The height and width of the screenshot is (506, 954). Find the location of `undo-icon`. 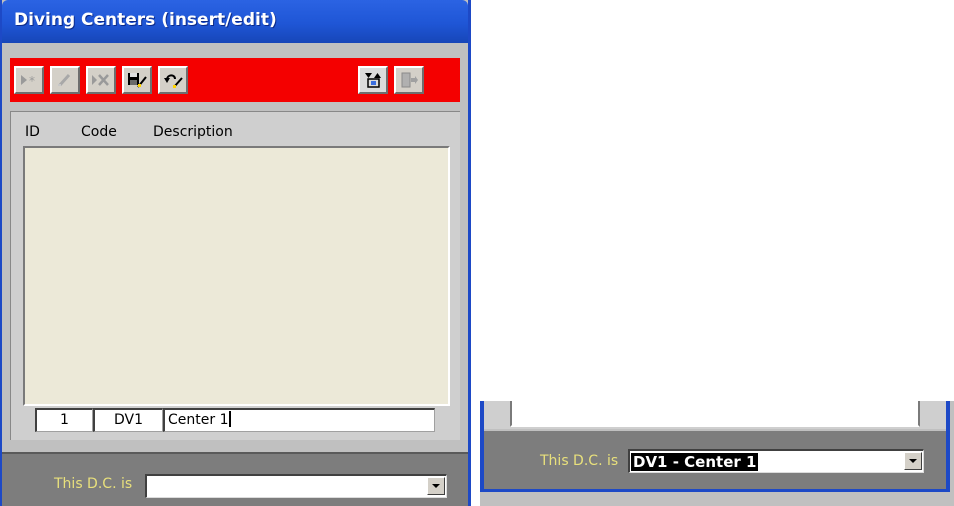

undo-icon is located at coordinates (173, 80).